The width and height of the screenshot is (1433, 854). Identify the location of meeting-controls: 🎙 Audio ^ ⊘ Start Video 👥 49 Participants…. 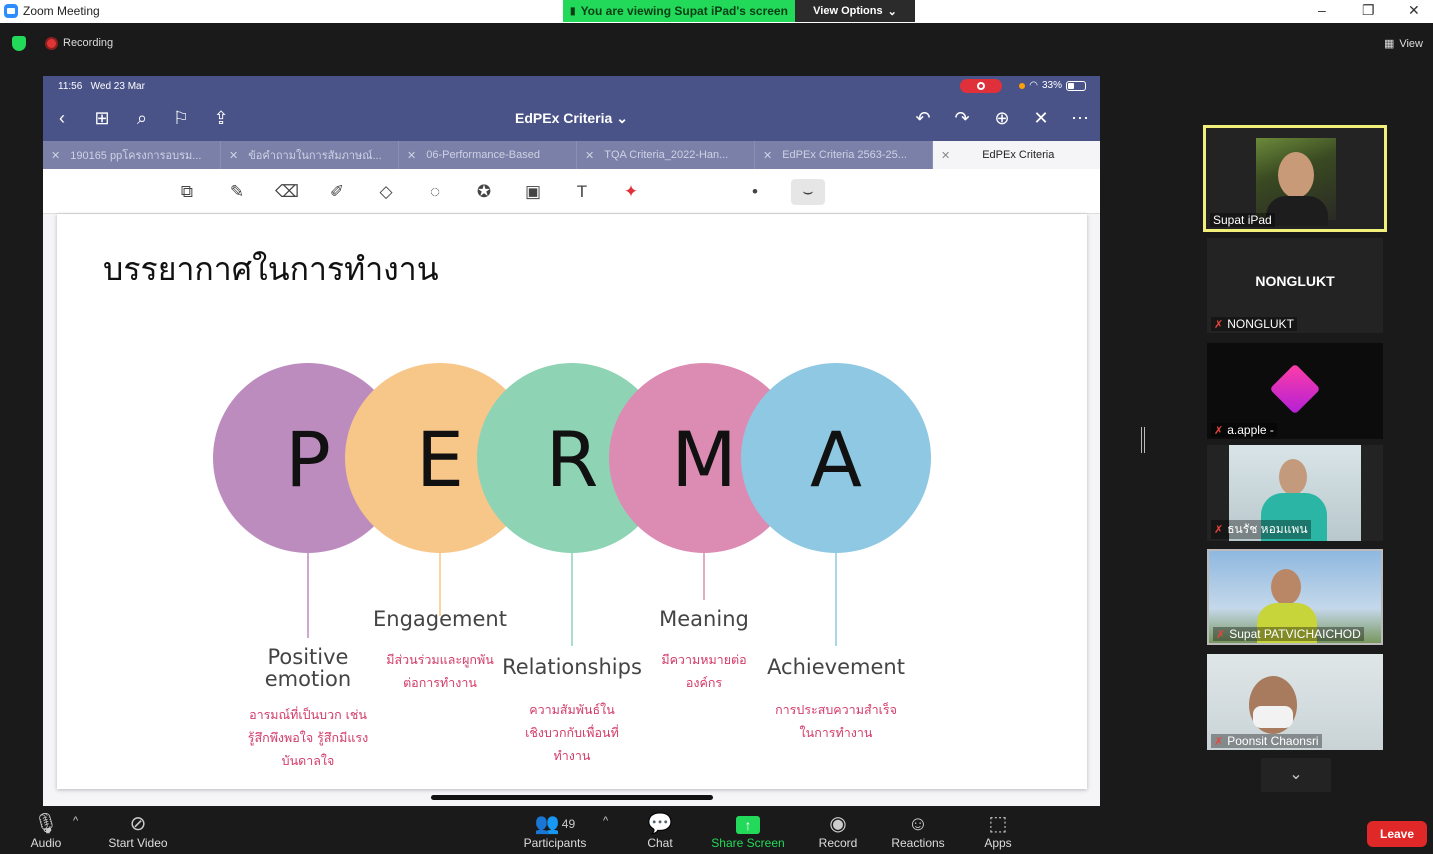
(716, 830).